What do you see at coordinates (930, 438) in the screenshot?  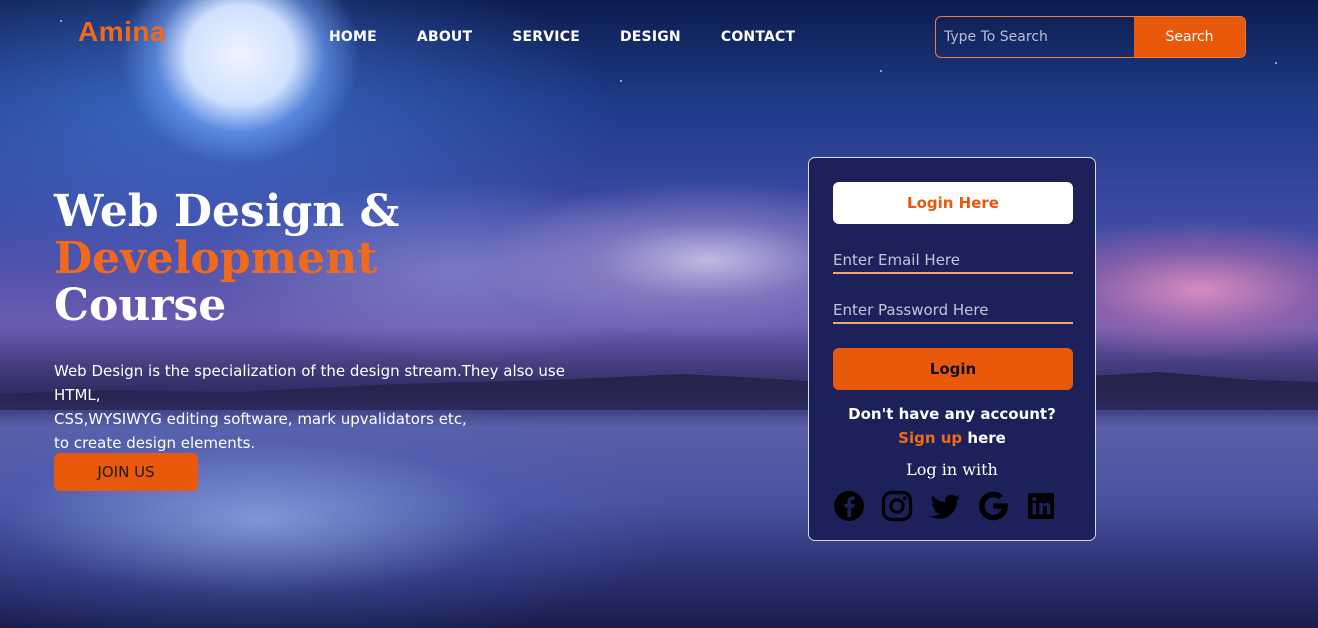 I see `signup-link: Sign up` at bounding box center [930, 438].